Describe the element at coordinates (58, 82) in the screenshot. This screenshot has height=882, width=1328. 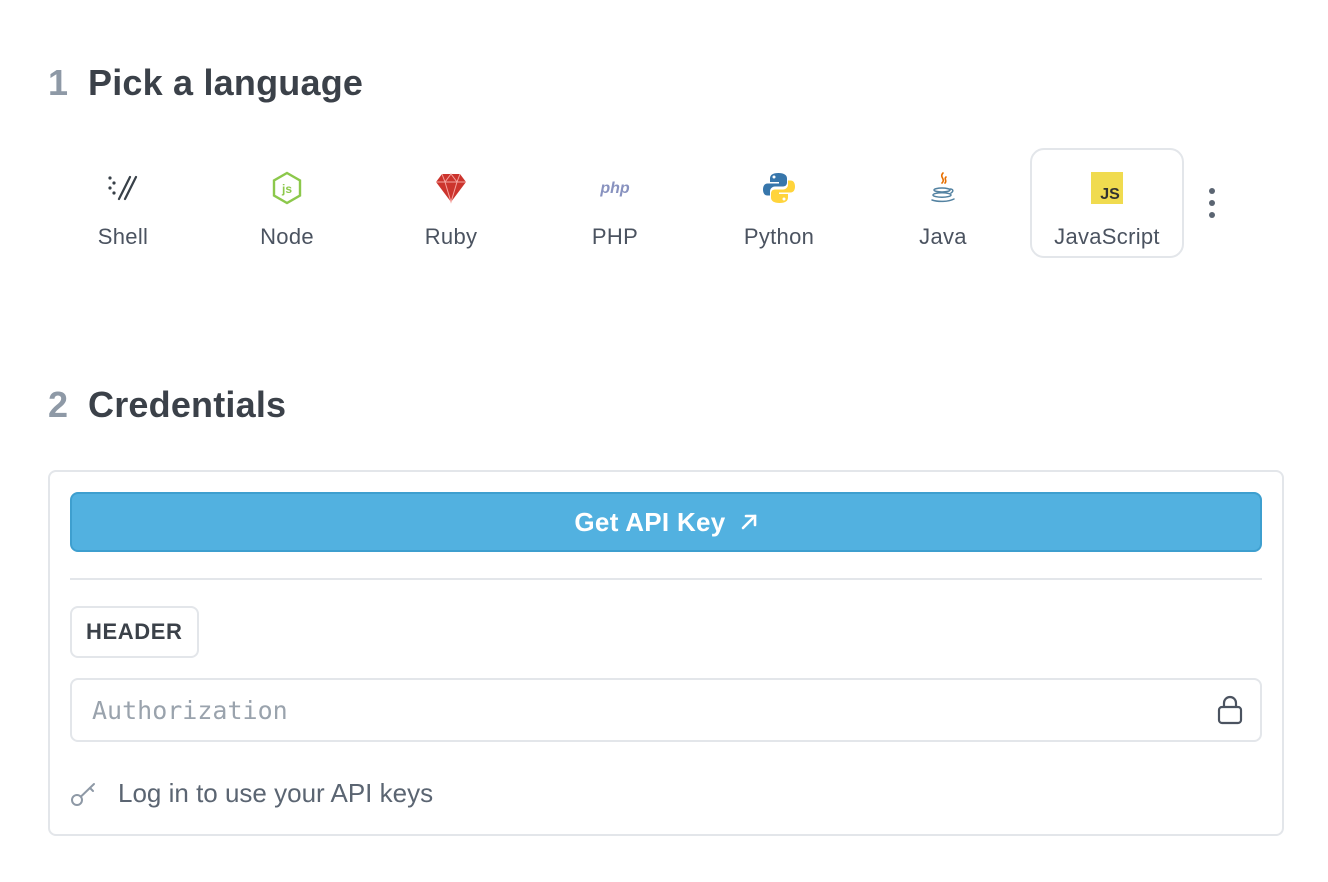
I see `step-number: 1` at that location.